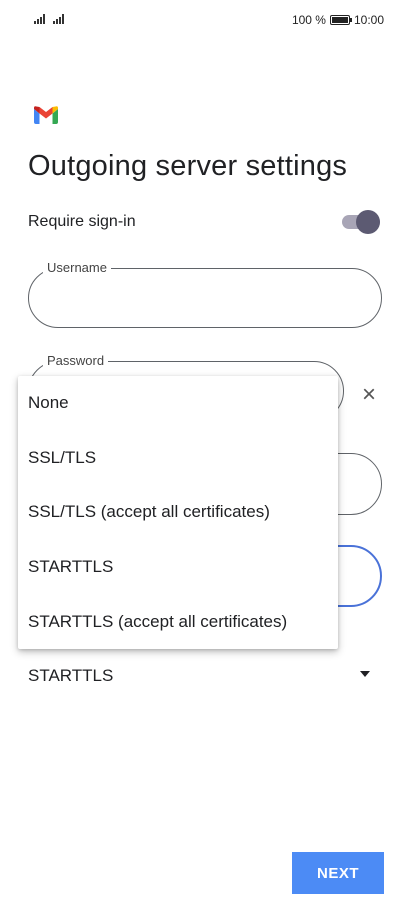  I want to click on username-field: Username, so click(205, 294).